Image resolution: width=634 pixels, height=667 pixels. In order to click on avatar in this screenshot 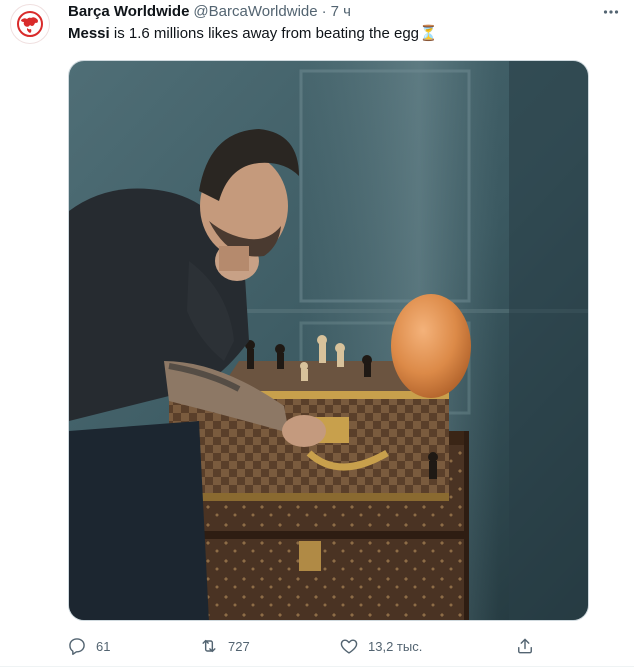, I will do `click(30, 24)`.